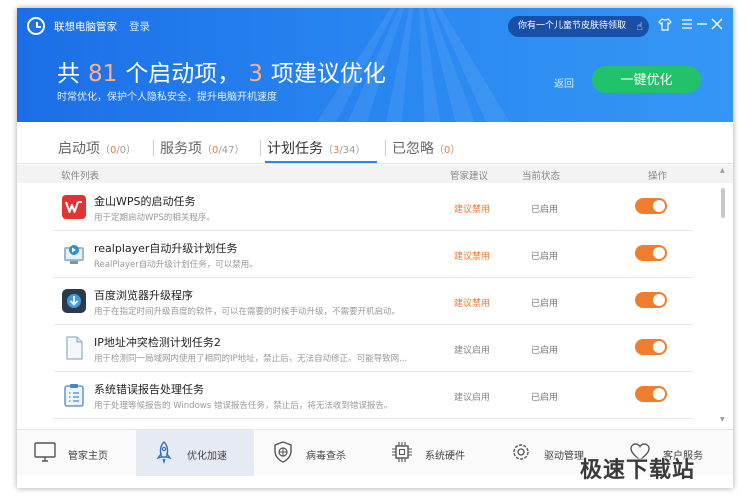  I want to click on nav-item-hardware: 系统硬件, so click(433, 453).